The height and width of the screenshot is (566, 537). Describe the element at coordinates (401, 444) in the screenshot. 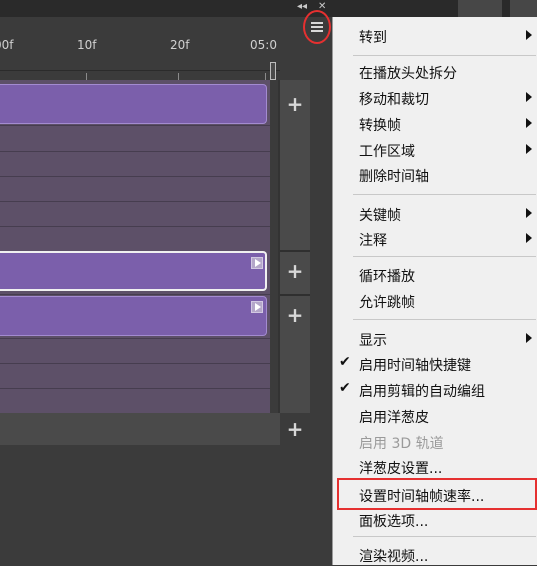

I see `menu-item-label: 启用 3D 轨道` at that location.